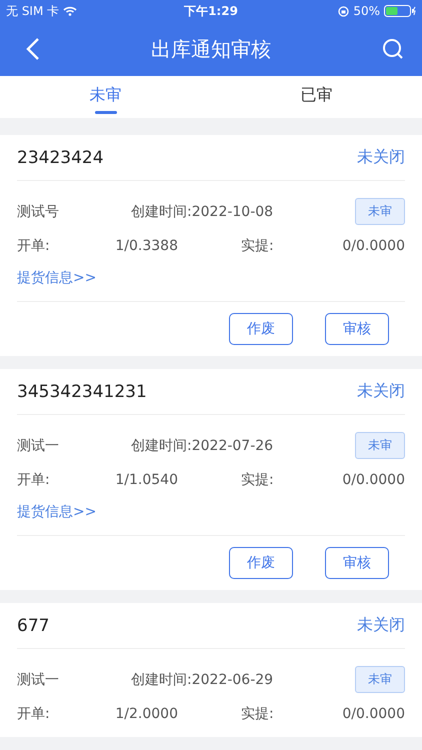  Describe the element at coordinates (146, 246) in the screenshot. I see `billed-value: 1/0.3388` at that location.